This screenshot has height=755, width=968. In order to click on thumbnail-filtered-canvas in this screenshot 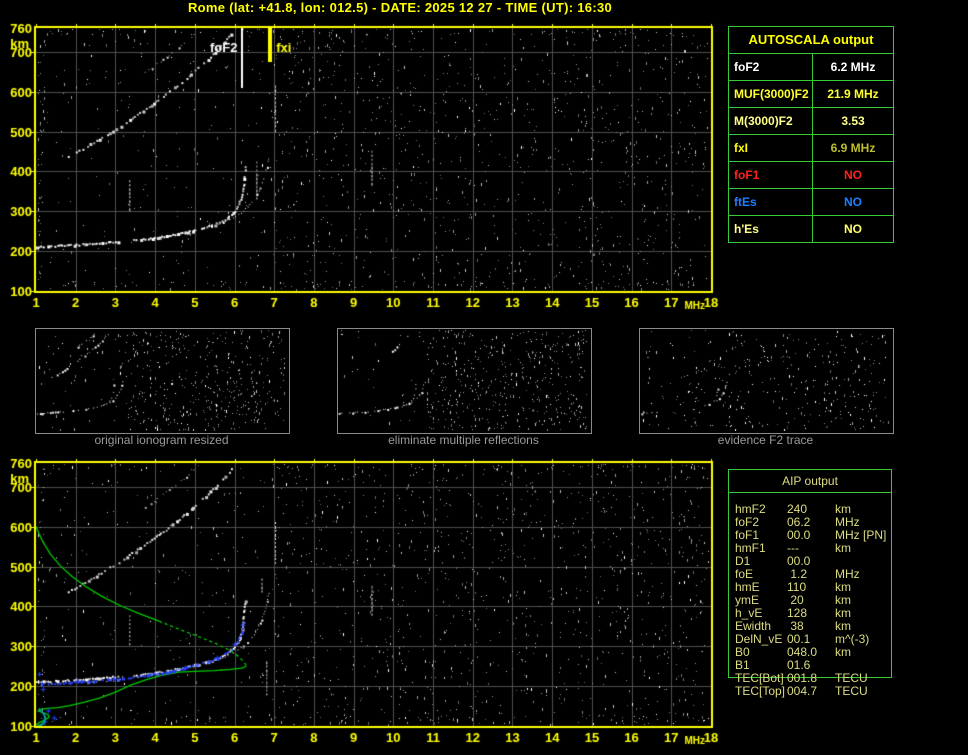, I will do `click(463, 380)`.